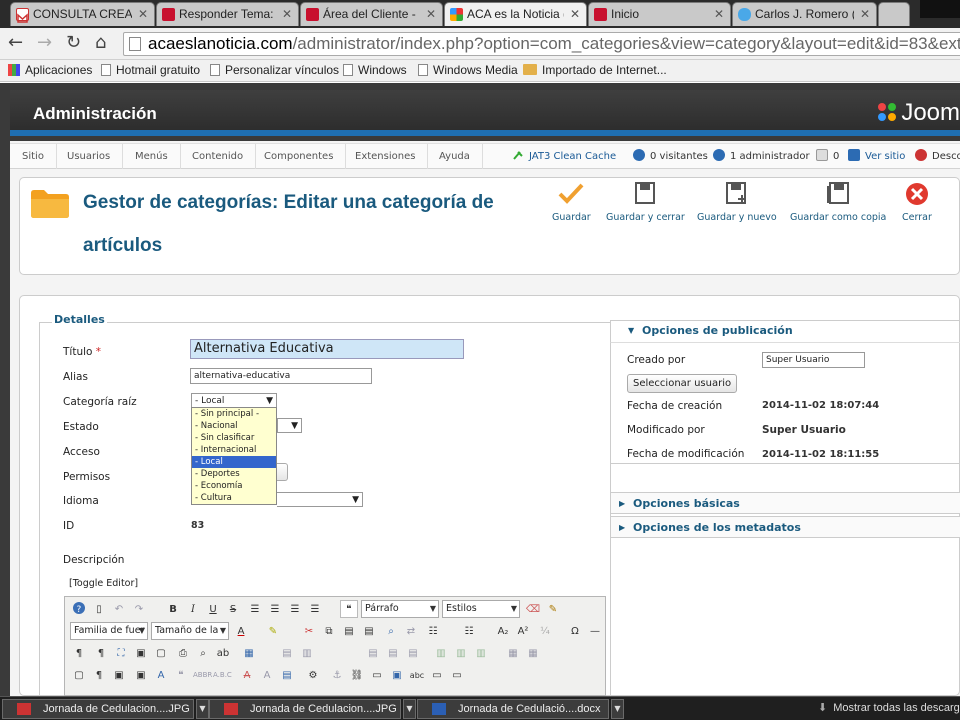 Image resolution: width=960 pixels, height=720 pixels. What do you see at coordinates (234, 438) in the screenshot?
I see `dropdown-option: - Sin clasificar` at bounding box center [234, 438].